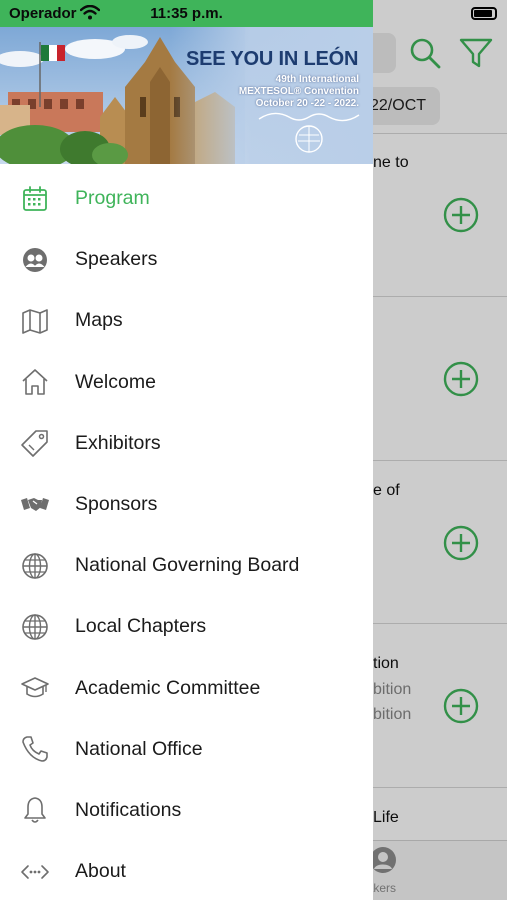  I want to click on menu-item-speakers: Speakers, so click(186, 259).